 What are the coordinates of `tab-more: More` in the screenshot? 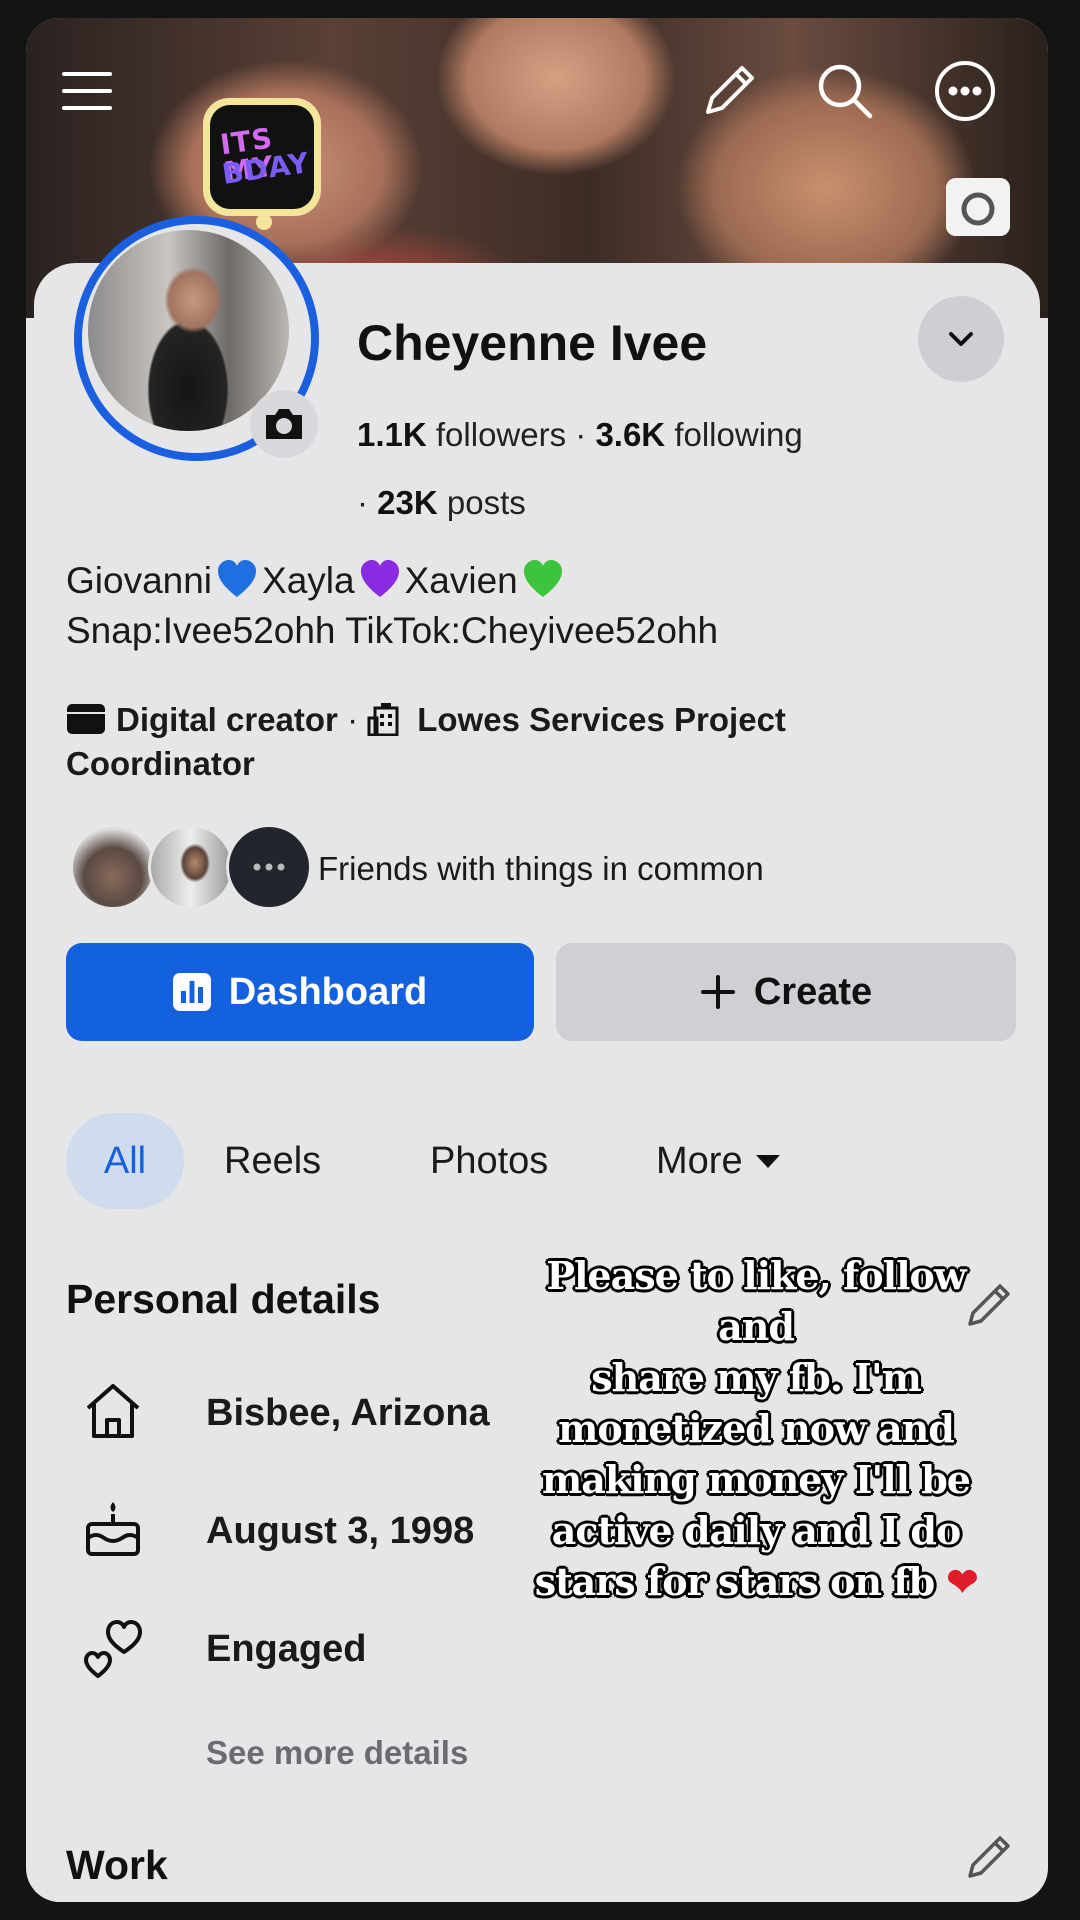 It's located at (718, 1161).